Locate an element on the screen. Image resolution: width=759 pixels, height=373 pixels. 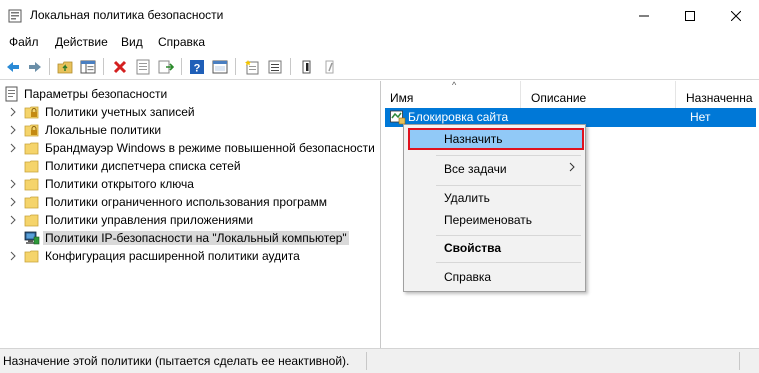
context-menu-assign: Назначить is located at coordinates (496, 139).